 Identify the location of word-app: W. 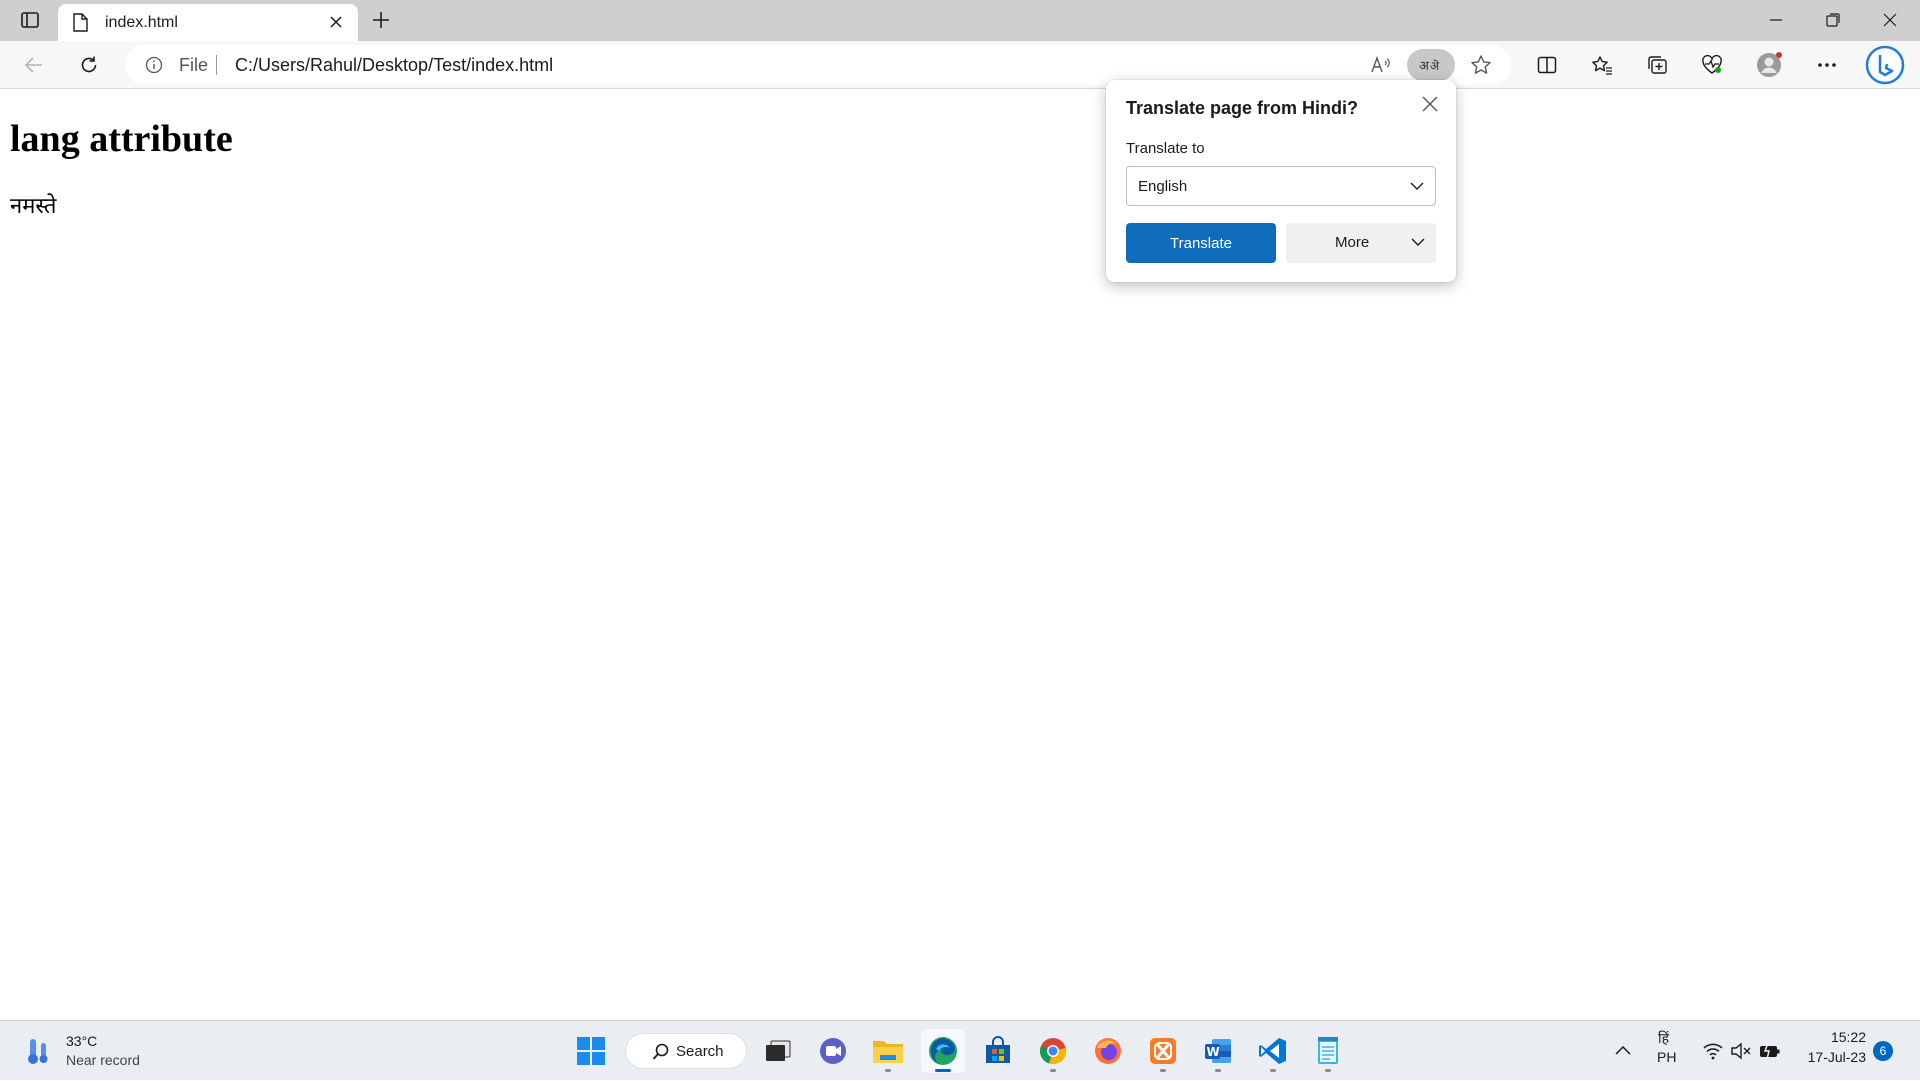
(1218, 1051).